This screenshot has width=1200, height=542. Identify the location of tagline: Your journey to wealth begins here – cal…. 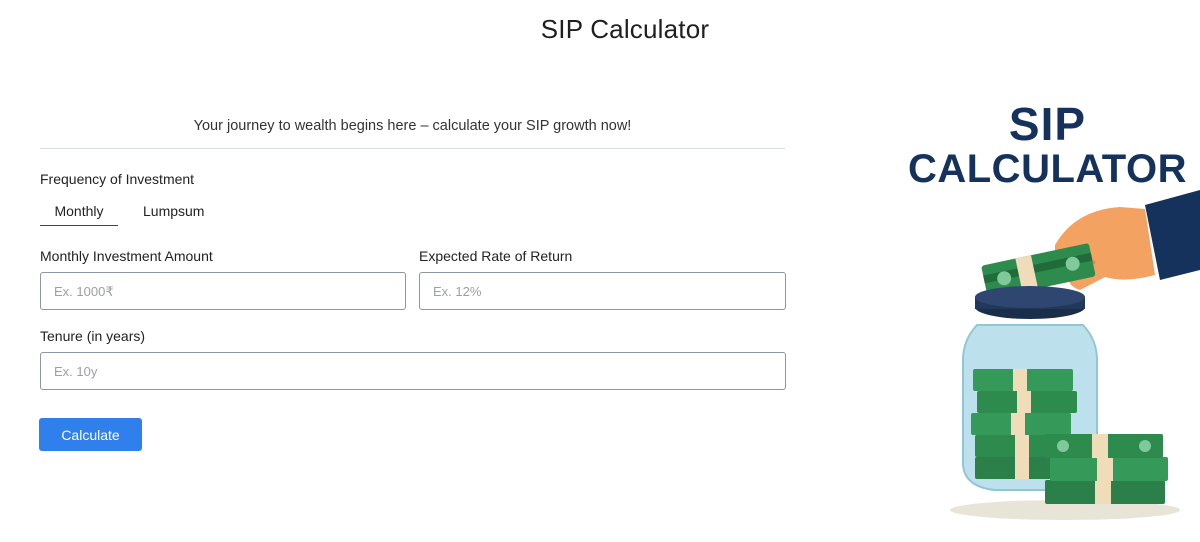
(412, 126).